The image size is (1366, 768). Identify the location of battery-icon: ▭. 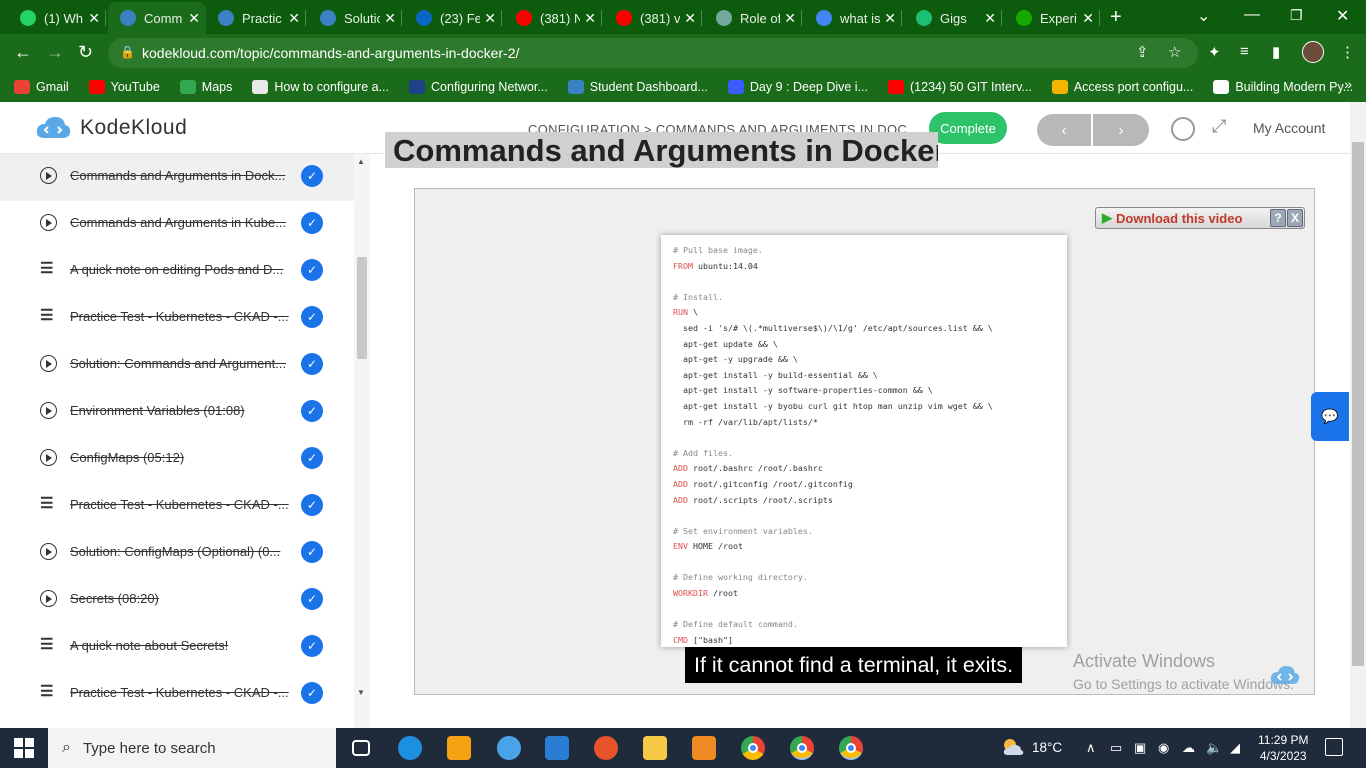
(1116, 748).